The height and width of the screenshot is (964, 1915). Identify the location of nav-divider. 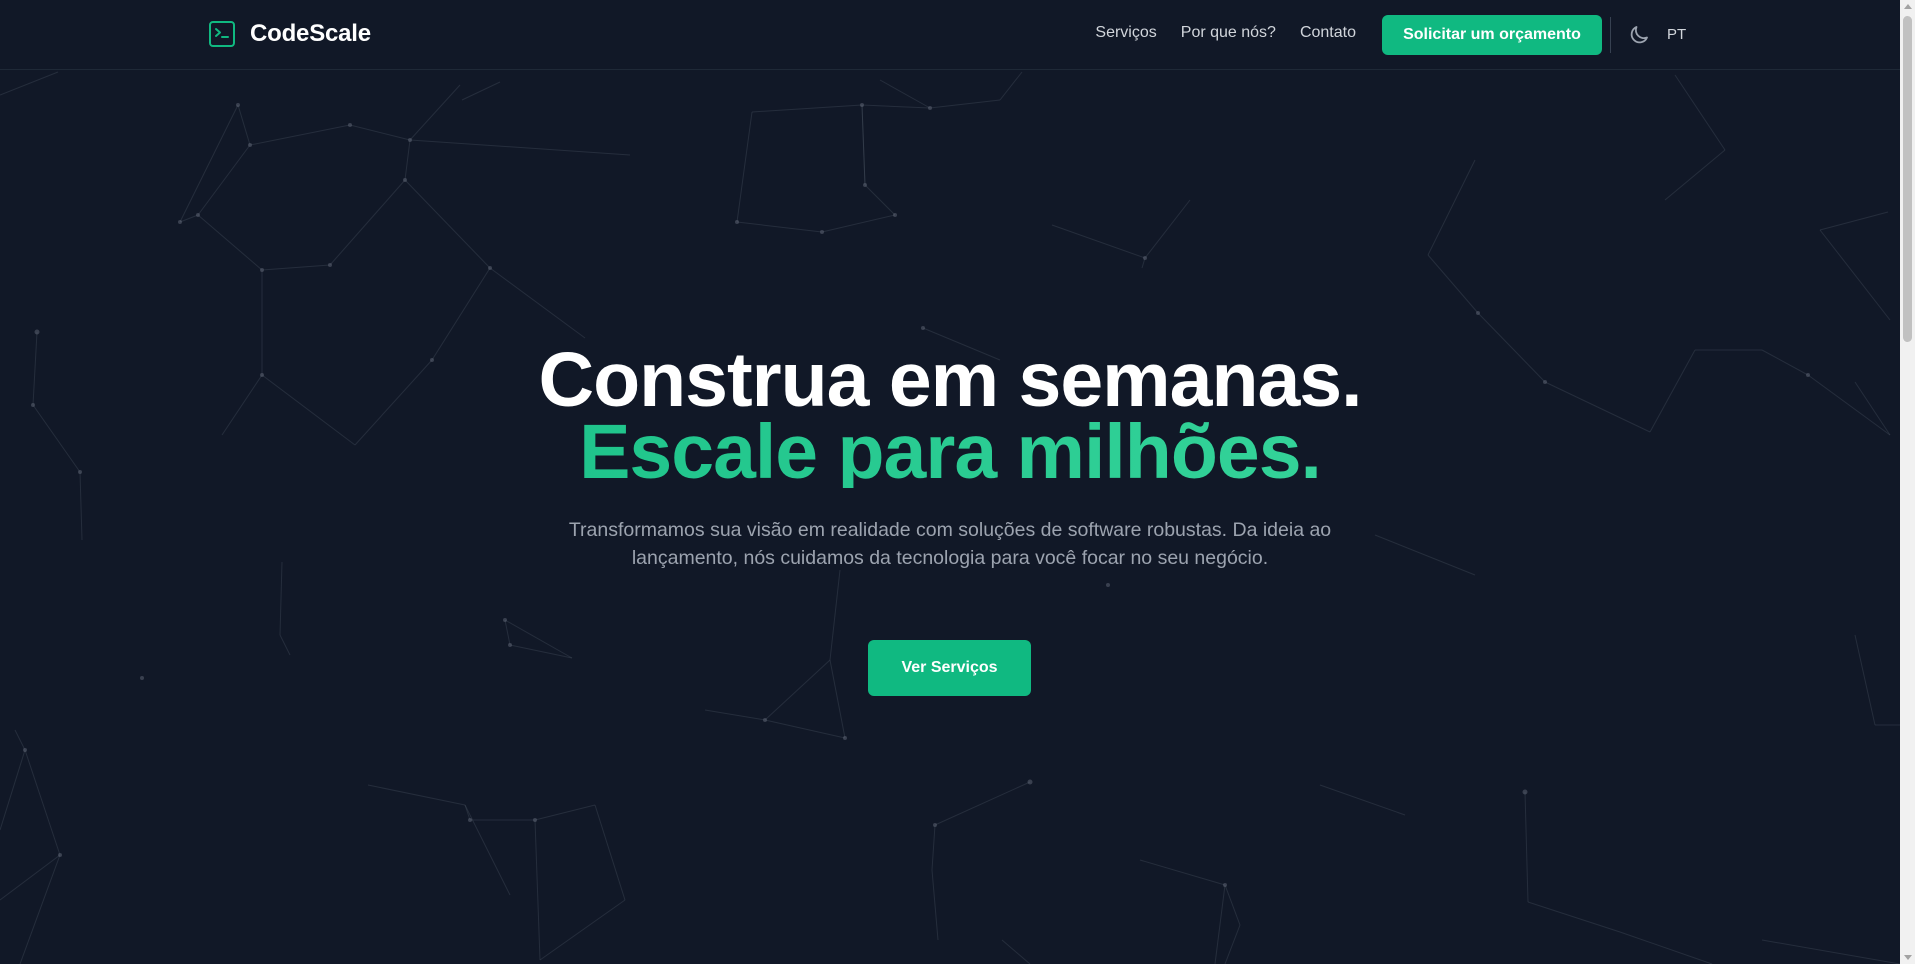
(1610, 35).